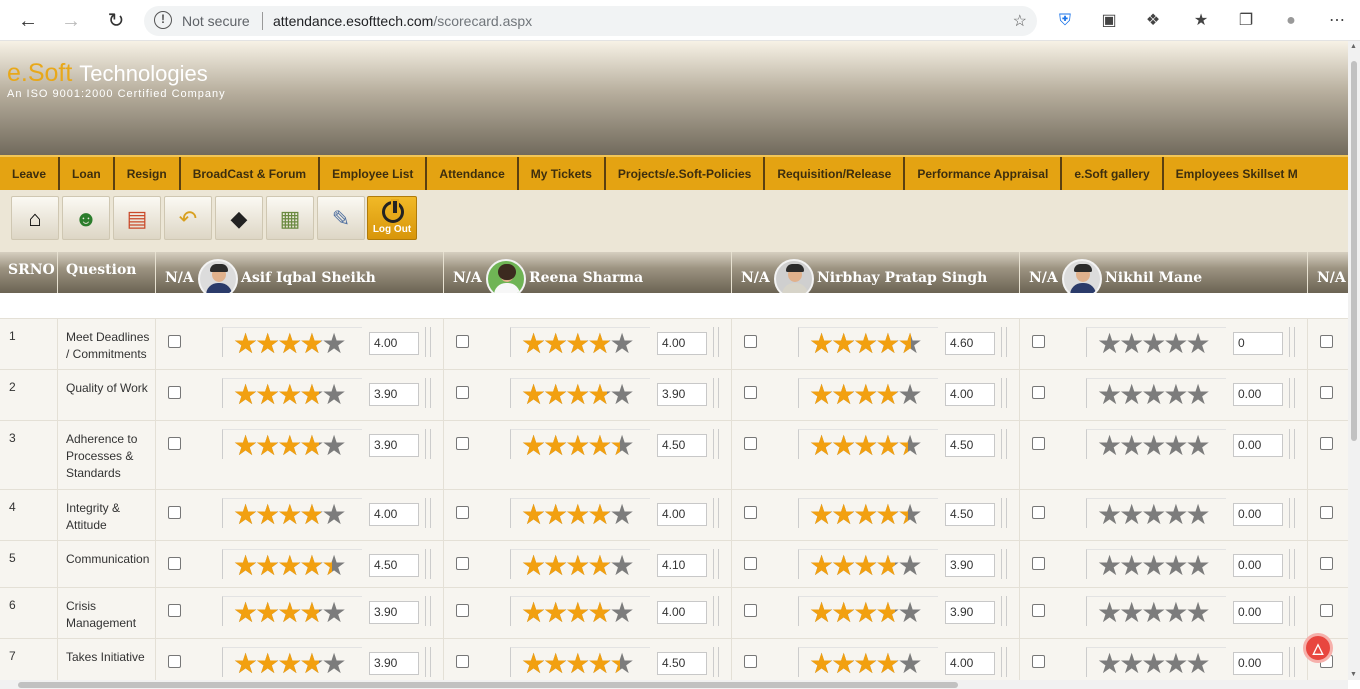 The height and width of the screenshot is (689, 1360). Describe the element at coordinates (394, 663) in the screenshot. I see `rating-value-input: 3.90` at that location.